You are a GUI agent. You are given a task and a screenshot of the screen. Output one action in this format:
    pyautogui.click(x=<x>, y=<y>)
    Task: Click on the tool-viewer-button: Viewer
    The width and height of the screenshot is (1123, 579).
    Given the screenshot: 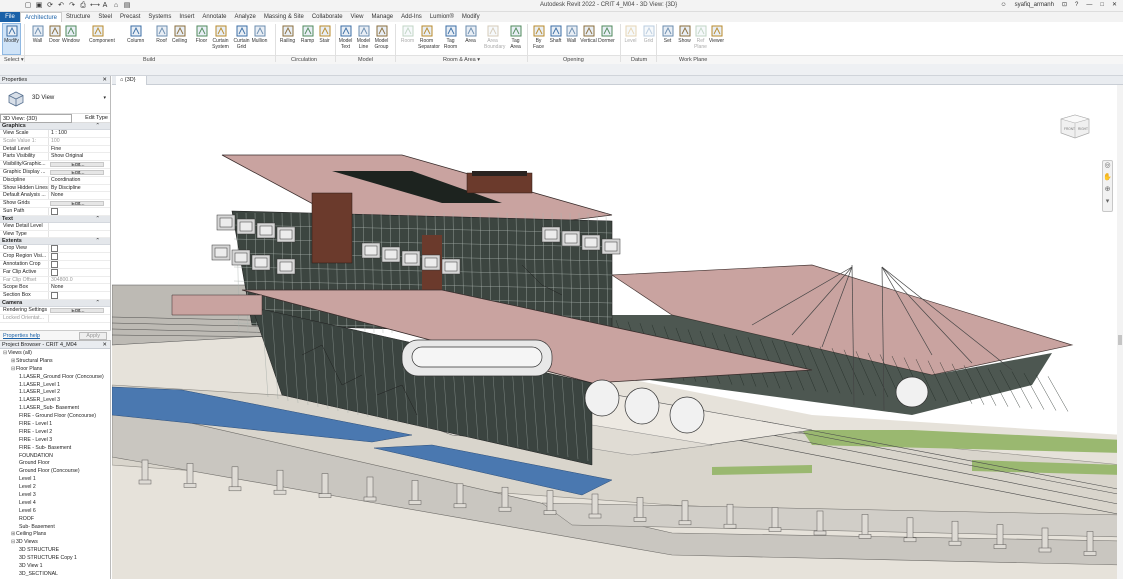 What is the action you would take?
    pyautogui.click(x=716, y=34)
    